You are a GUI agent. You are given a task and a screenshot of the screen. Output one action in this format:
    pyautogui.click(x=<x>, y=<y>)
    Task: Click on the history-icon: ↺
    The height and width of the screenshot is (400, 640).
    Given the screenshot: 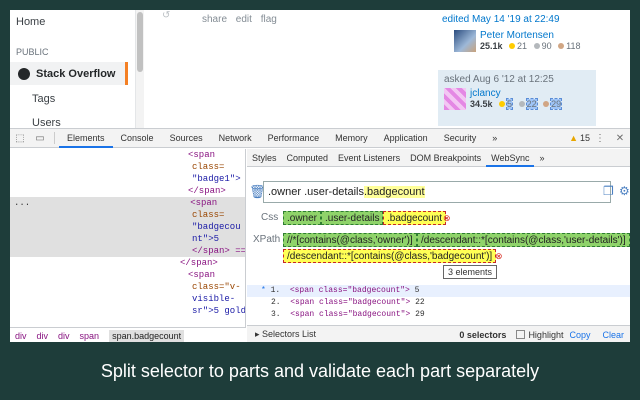 What is the action you would take?
    pyautogui.click(x=166, y=15)
    